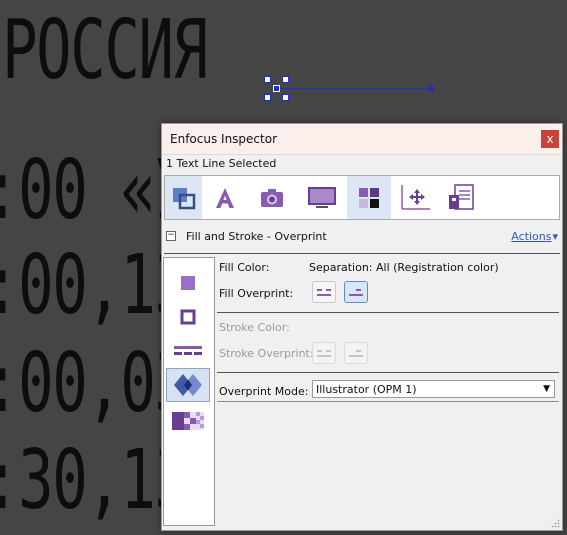 This screenshot has height=535, width=567. What do you see at coordinates (244, 267) in the screenshot?
I see `fill-color-label: Fill Color:` at bounding box center [244, 267].